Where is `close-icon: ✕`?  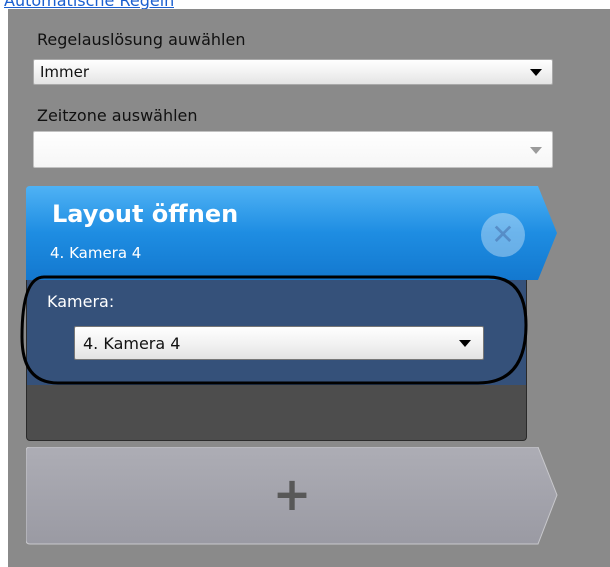
close-icon: ✕ is located at coordinates (503, 234).